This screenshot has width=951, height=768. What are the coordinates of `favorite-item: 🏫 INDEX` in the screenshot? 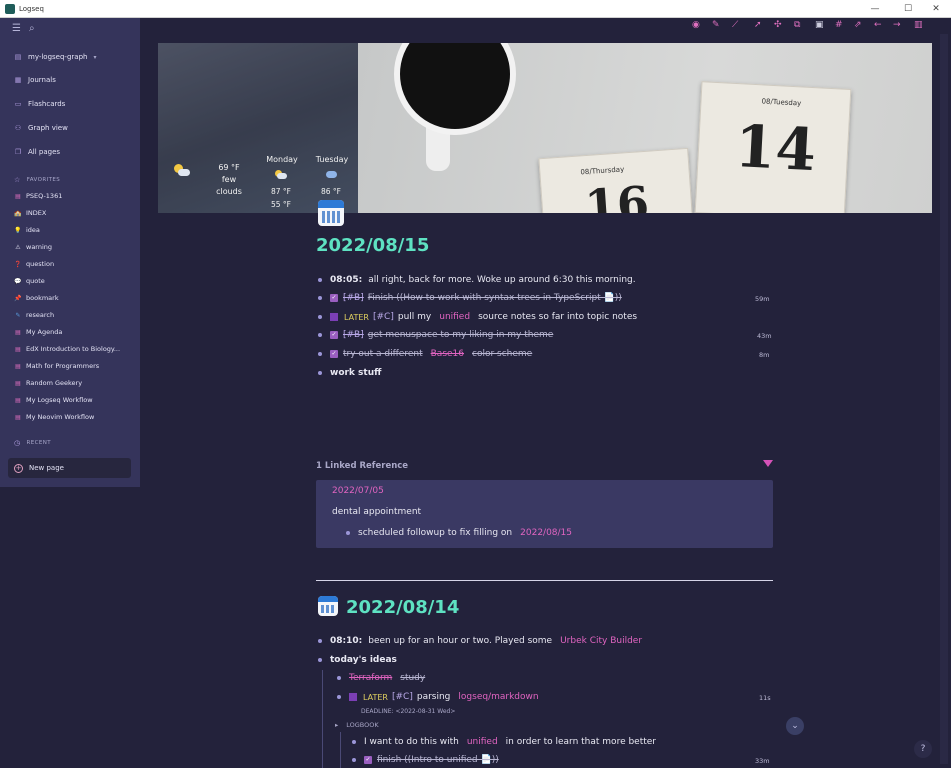 It's located at (30, 213).